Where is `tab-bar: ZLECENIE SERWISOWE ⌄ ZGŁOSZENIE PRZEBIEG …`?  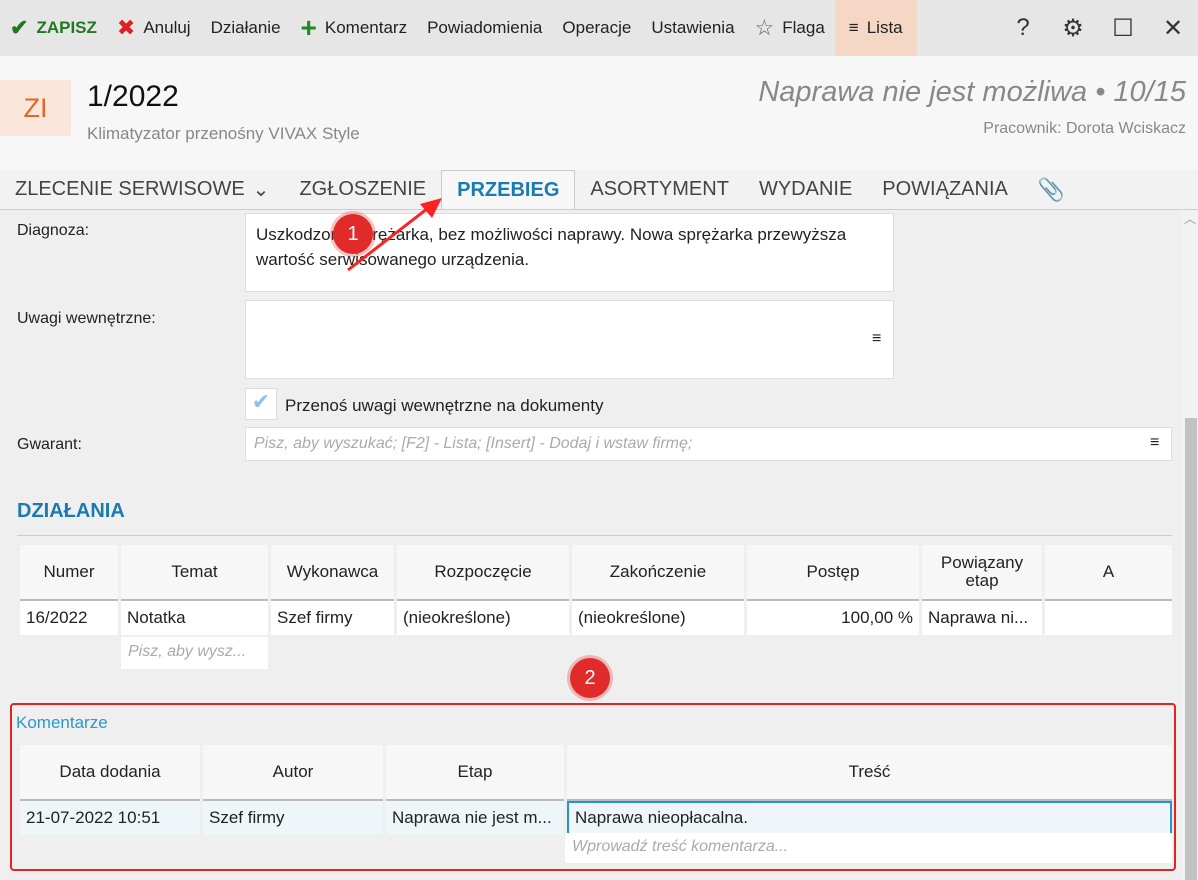
tab-bar: ZLECENIE SERWISOWE ⌄ ZGŁOSZENIE PRZEBIEG … is located at coordinates (599, 190).